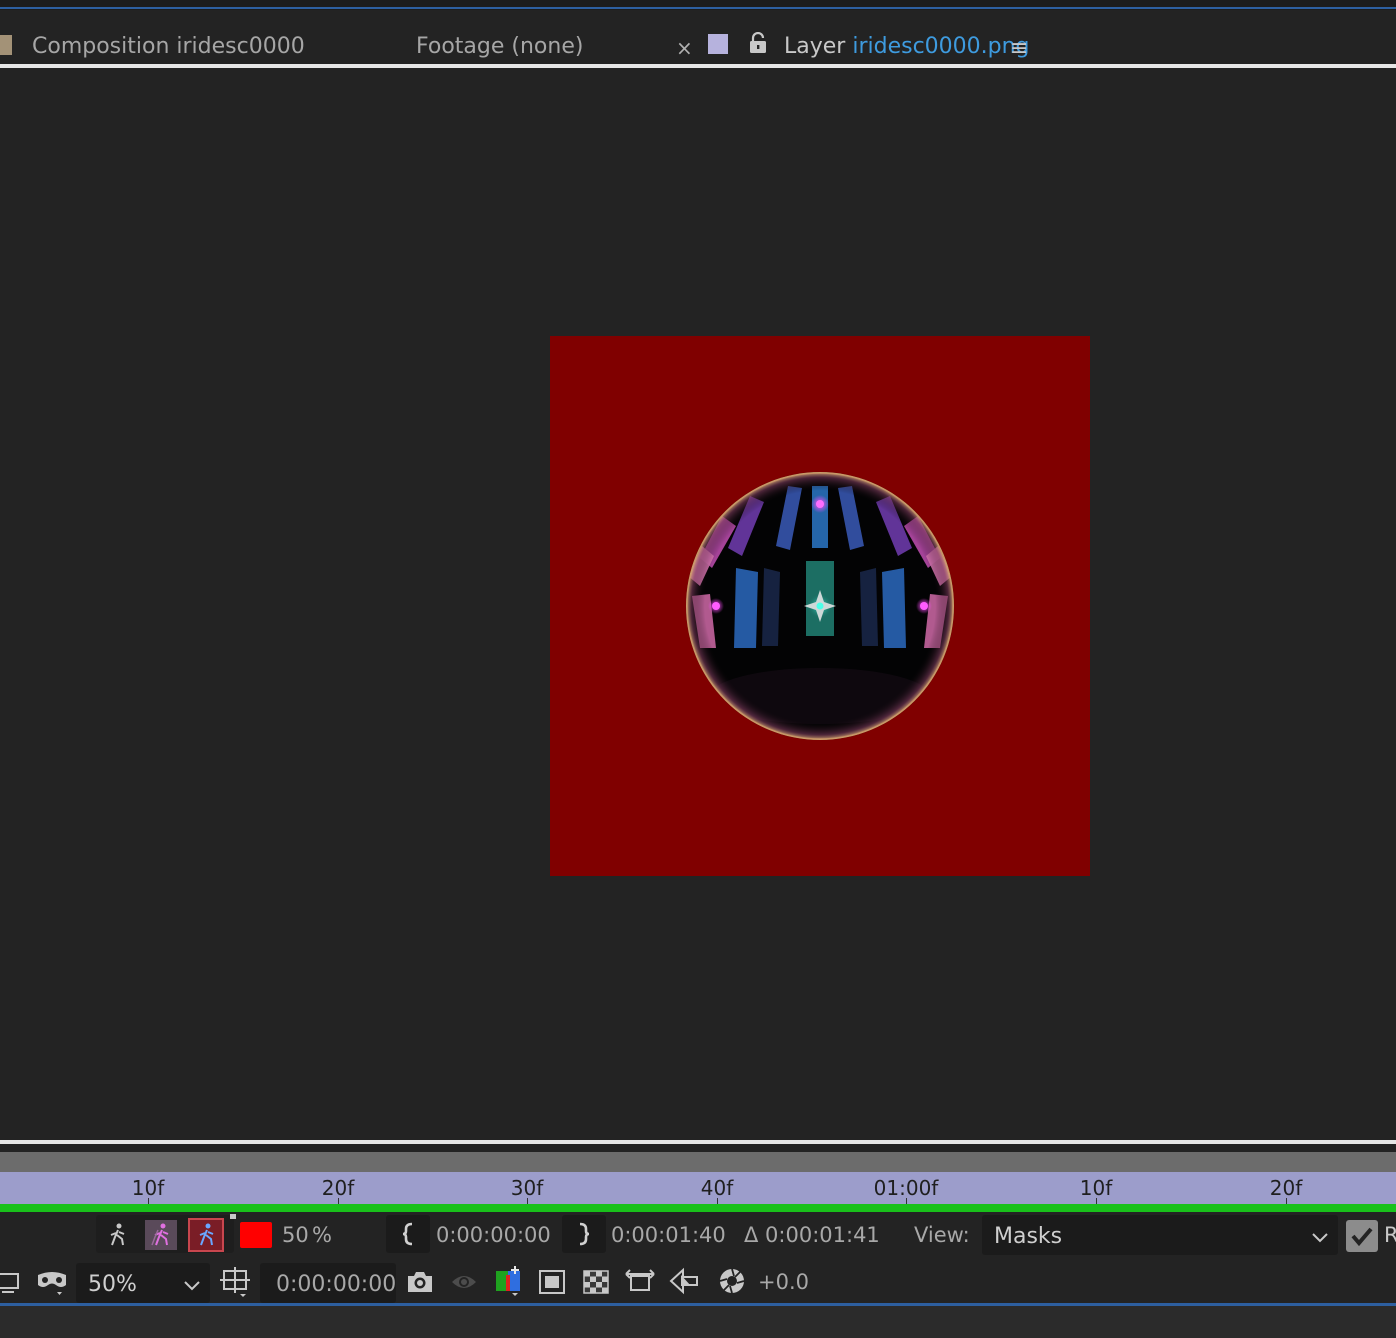 The height and width of the screenshot is (1338, 1396). I want to click on snapshot-camera-icon, so click(420, 1282).